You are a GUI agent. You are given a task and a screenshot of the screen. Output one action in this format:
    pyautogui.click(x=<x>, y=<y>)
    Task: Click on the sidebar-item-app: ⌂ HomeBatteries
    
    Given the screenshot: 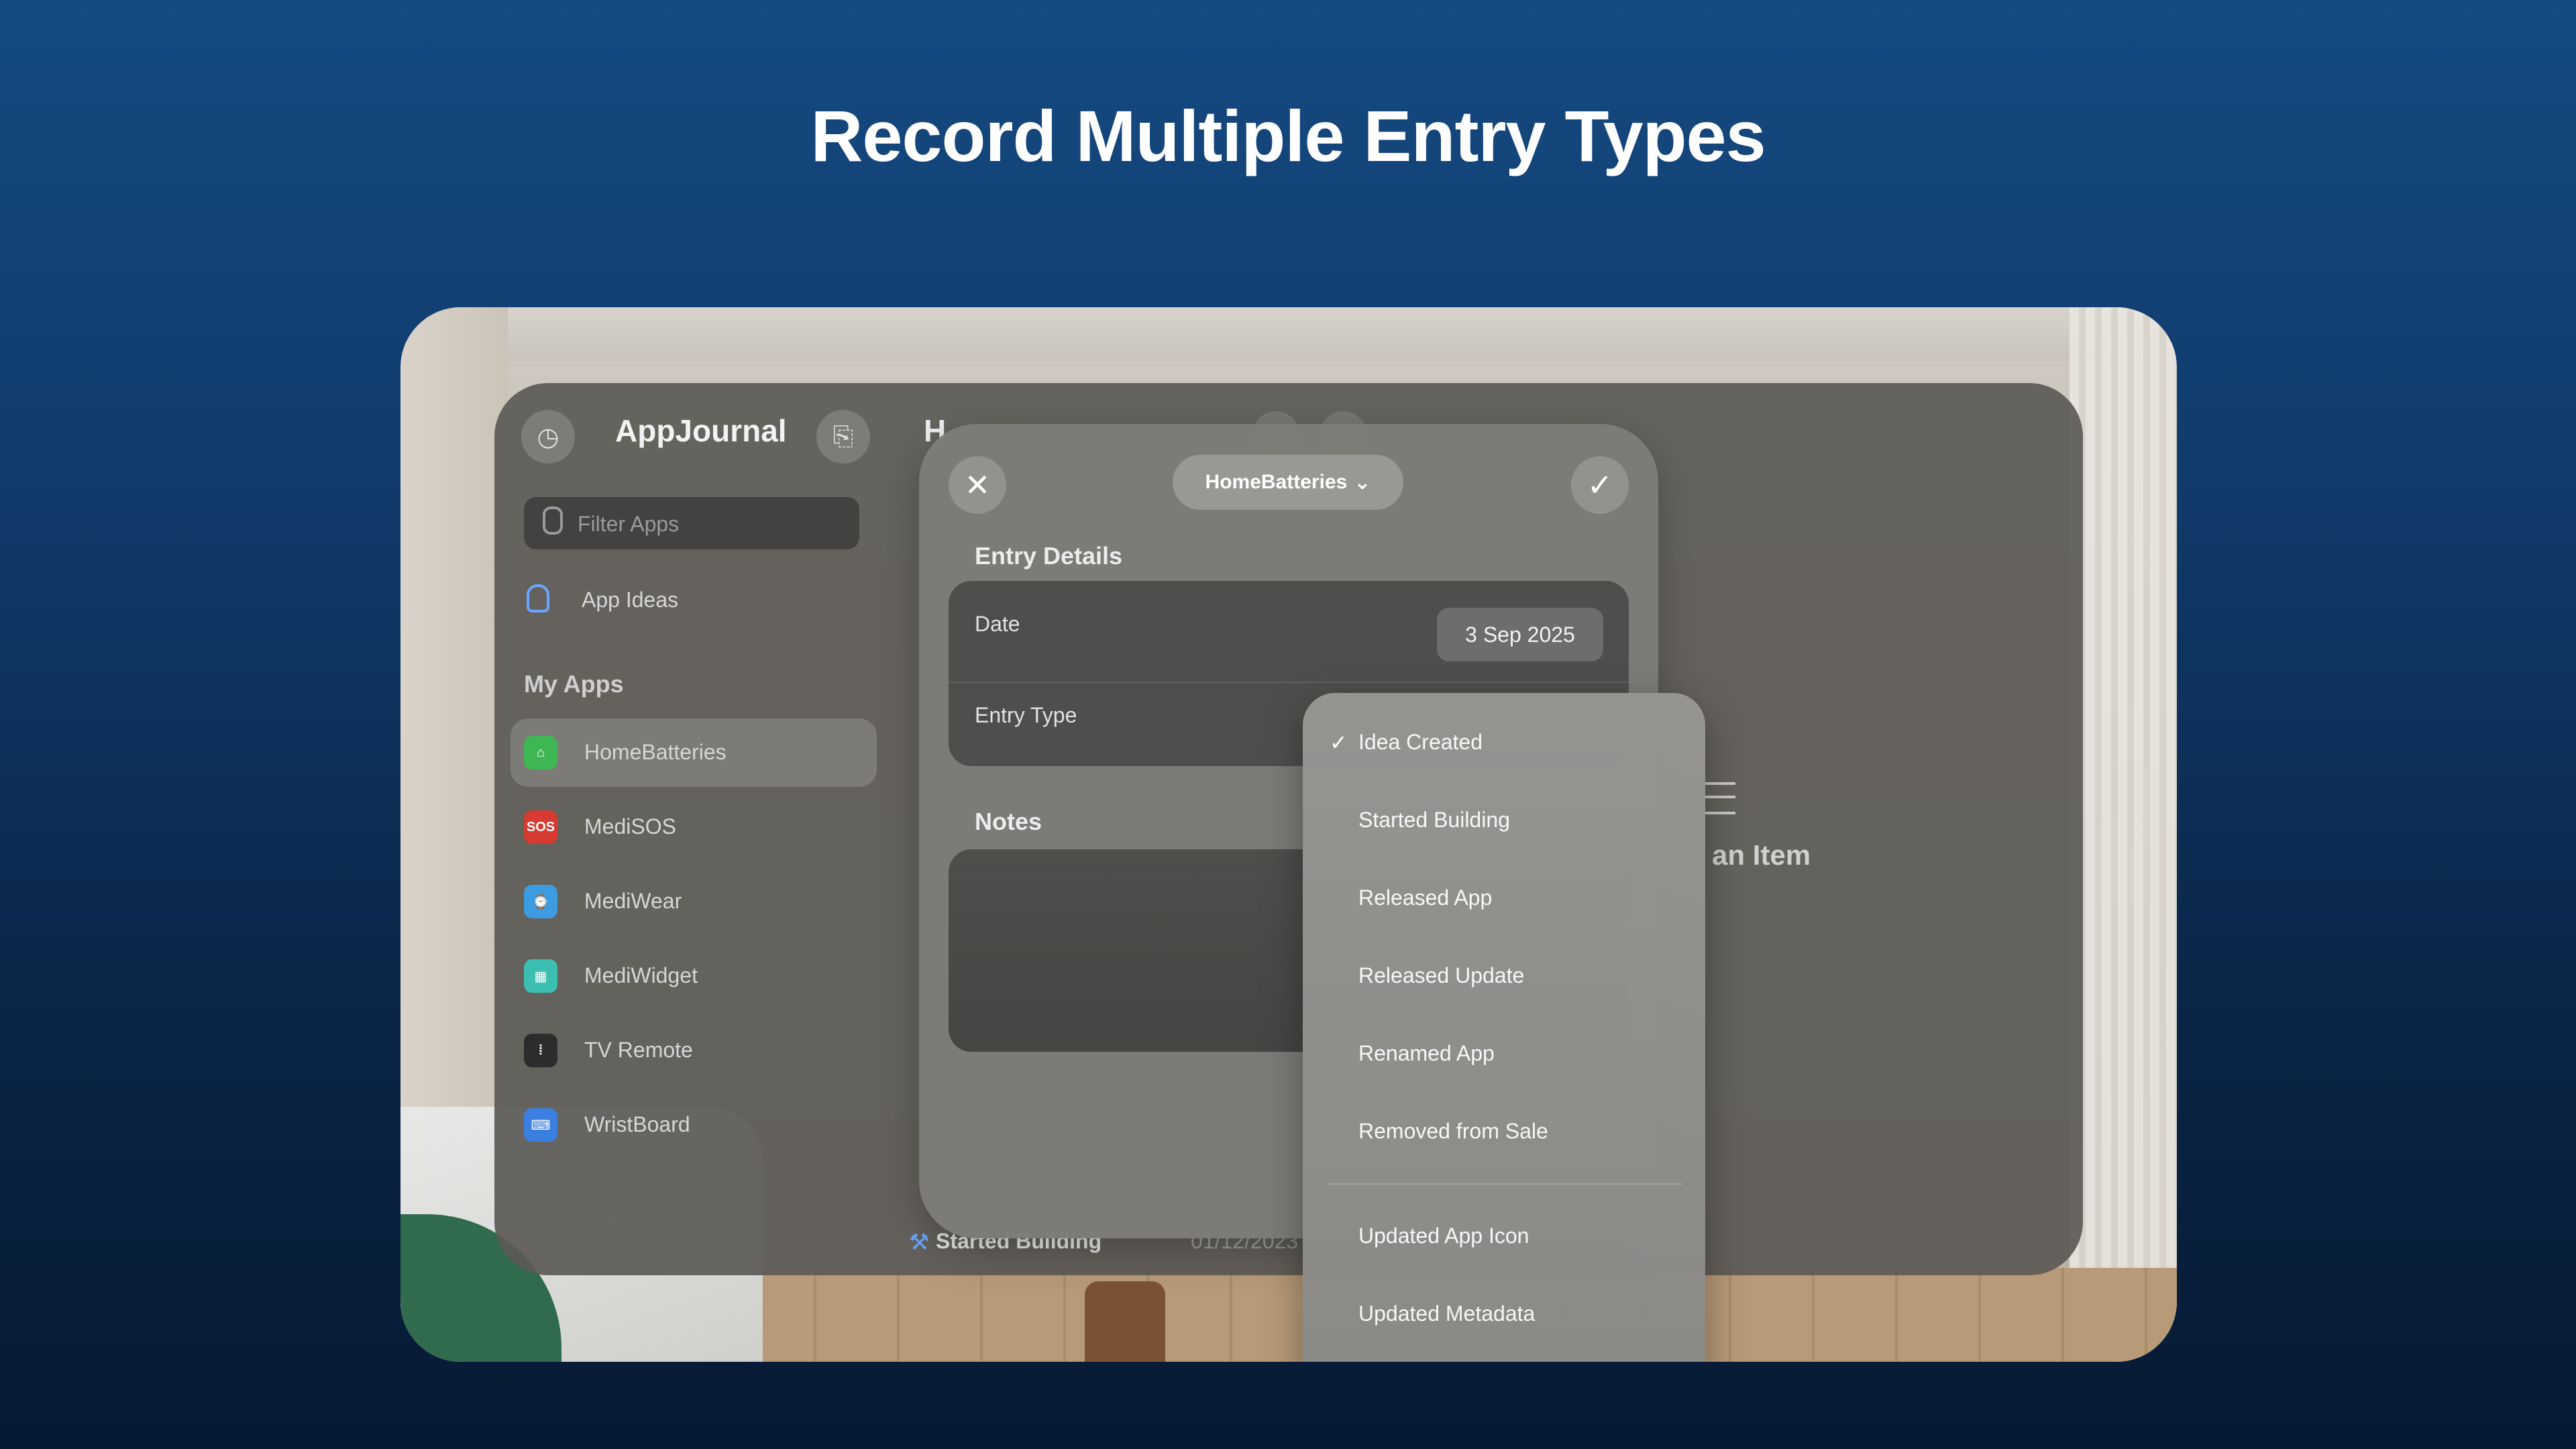 What is the action you would take?
    pyautogui.click(x=694, y=752)
    